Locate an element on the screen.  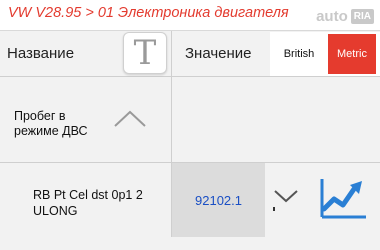
screen-title: VW V28.95 > 01 Электроника двигателя is located at coordinates (148, 13).